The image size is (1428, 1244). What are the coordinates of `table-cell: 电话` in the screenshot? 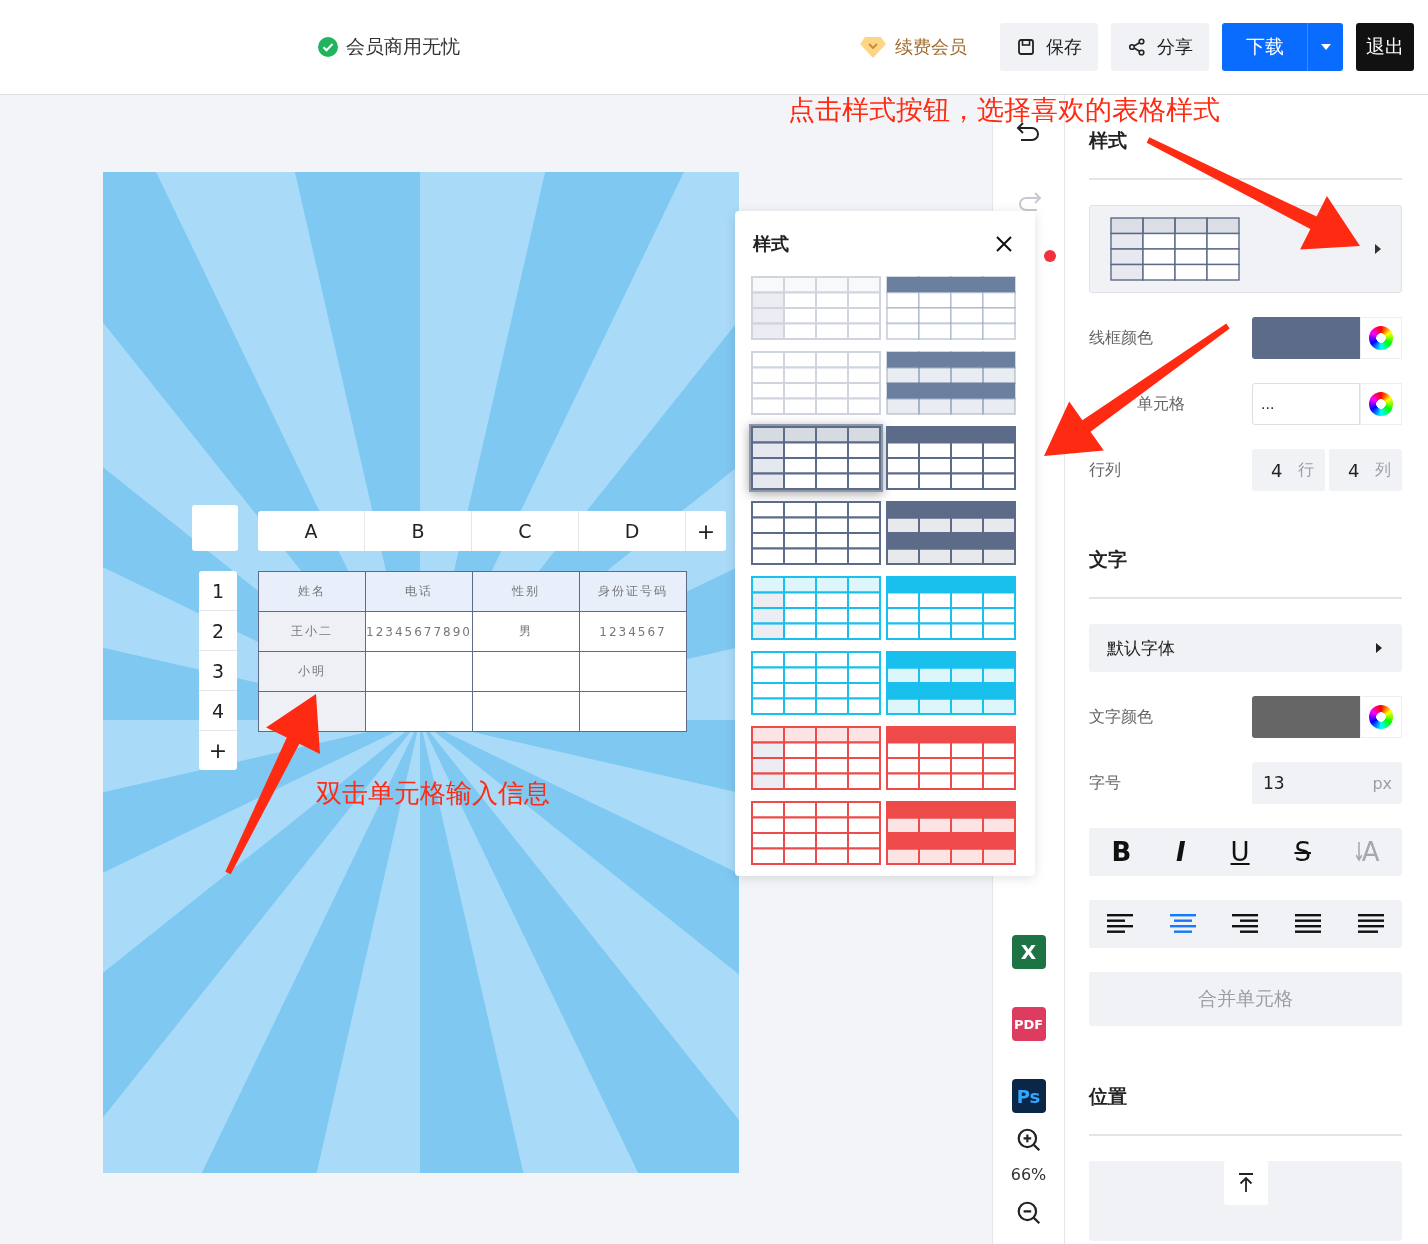 It's located at (419, 592).